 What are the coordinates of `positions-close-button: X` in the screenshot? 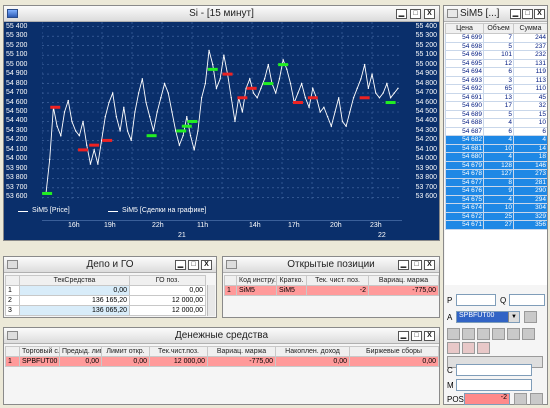 It's located at (429, 265).